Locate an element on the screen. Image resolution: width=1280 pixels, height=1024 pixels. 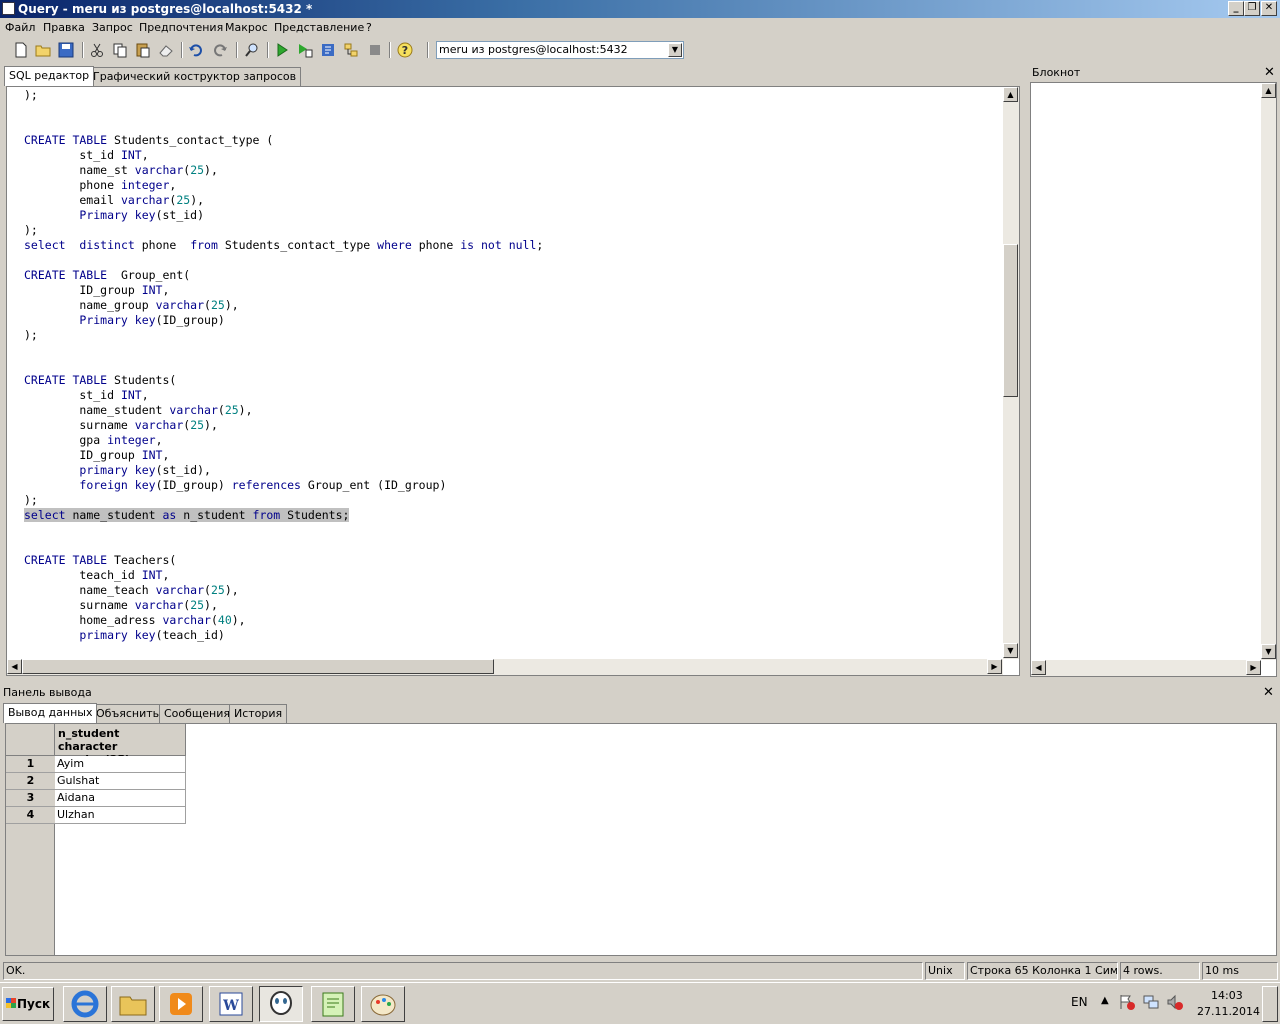
code-line: ID_group INT, is located at coordinates (283, 290).